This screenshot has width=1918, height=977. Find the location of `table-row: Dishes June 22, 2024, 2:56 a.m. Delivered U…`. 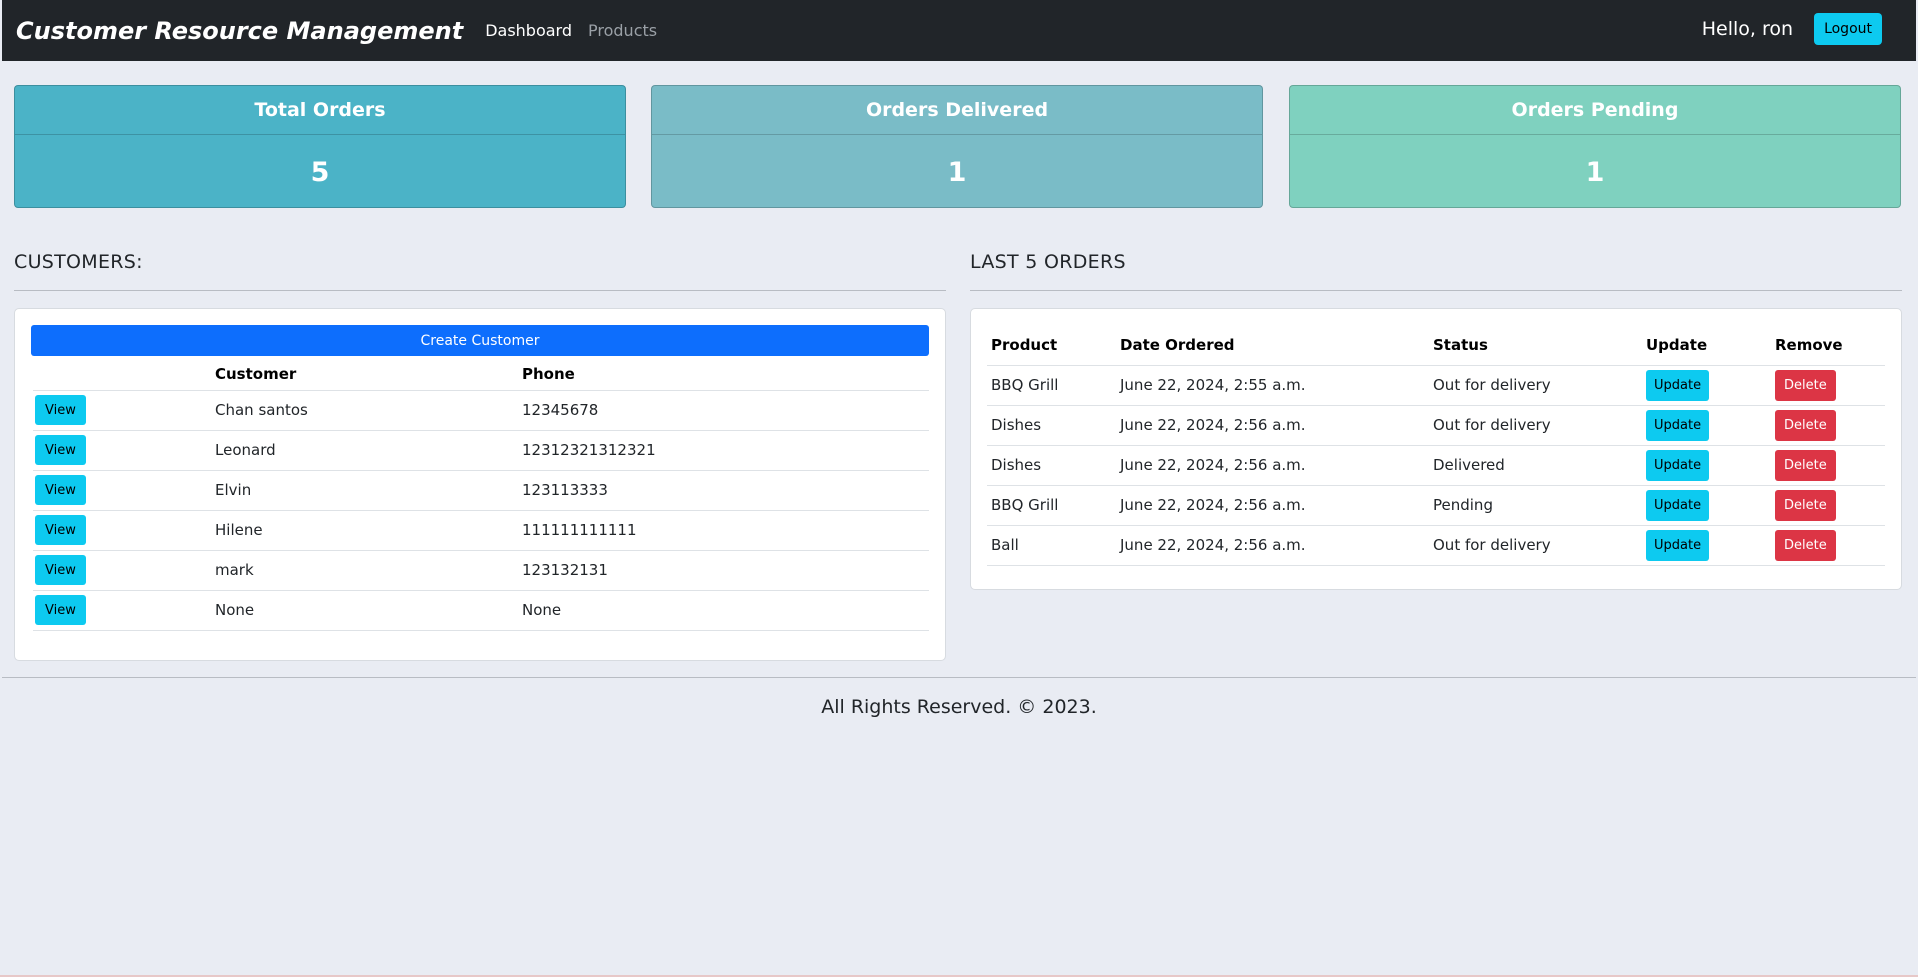

table-row: Dishes June 22, 2024, 2:56 a.m. Delivered U… is located at coordinates (1436, 465).